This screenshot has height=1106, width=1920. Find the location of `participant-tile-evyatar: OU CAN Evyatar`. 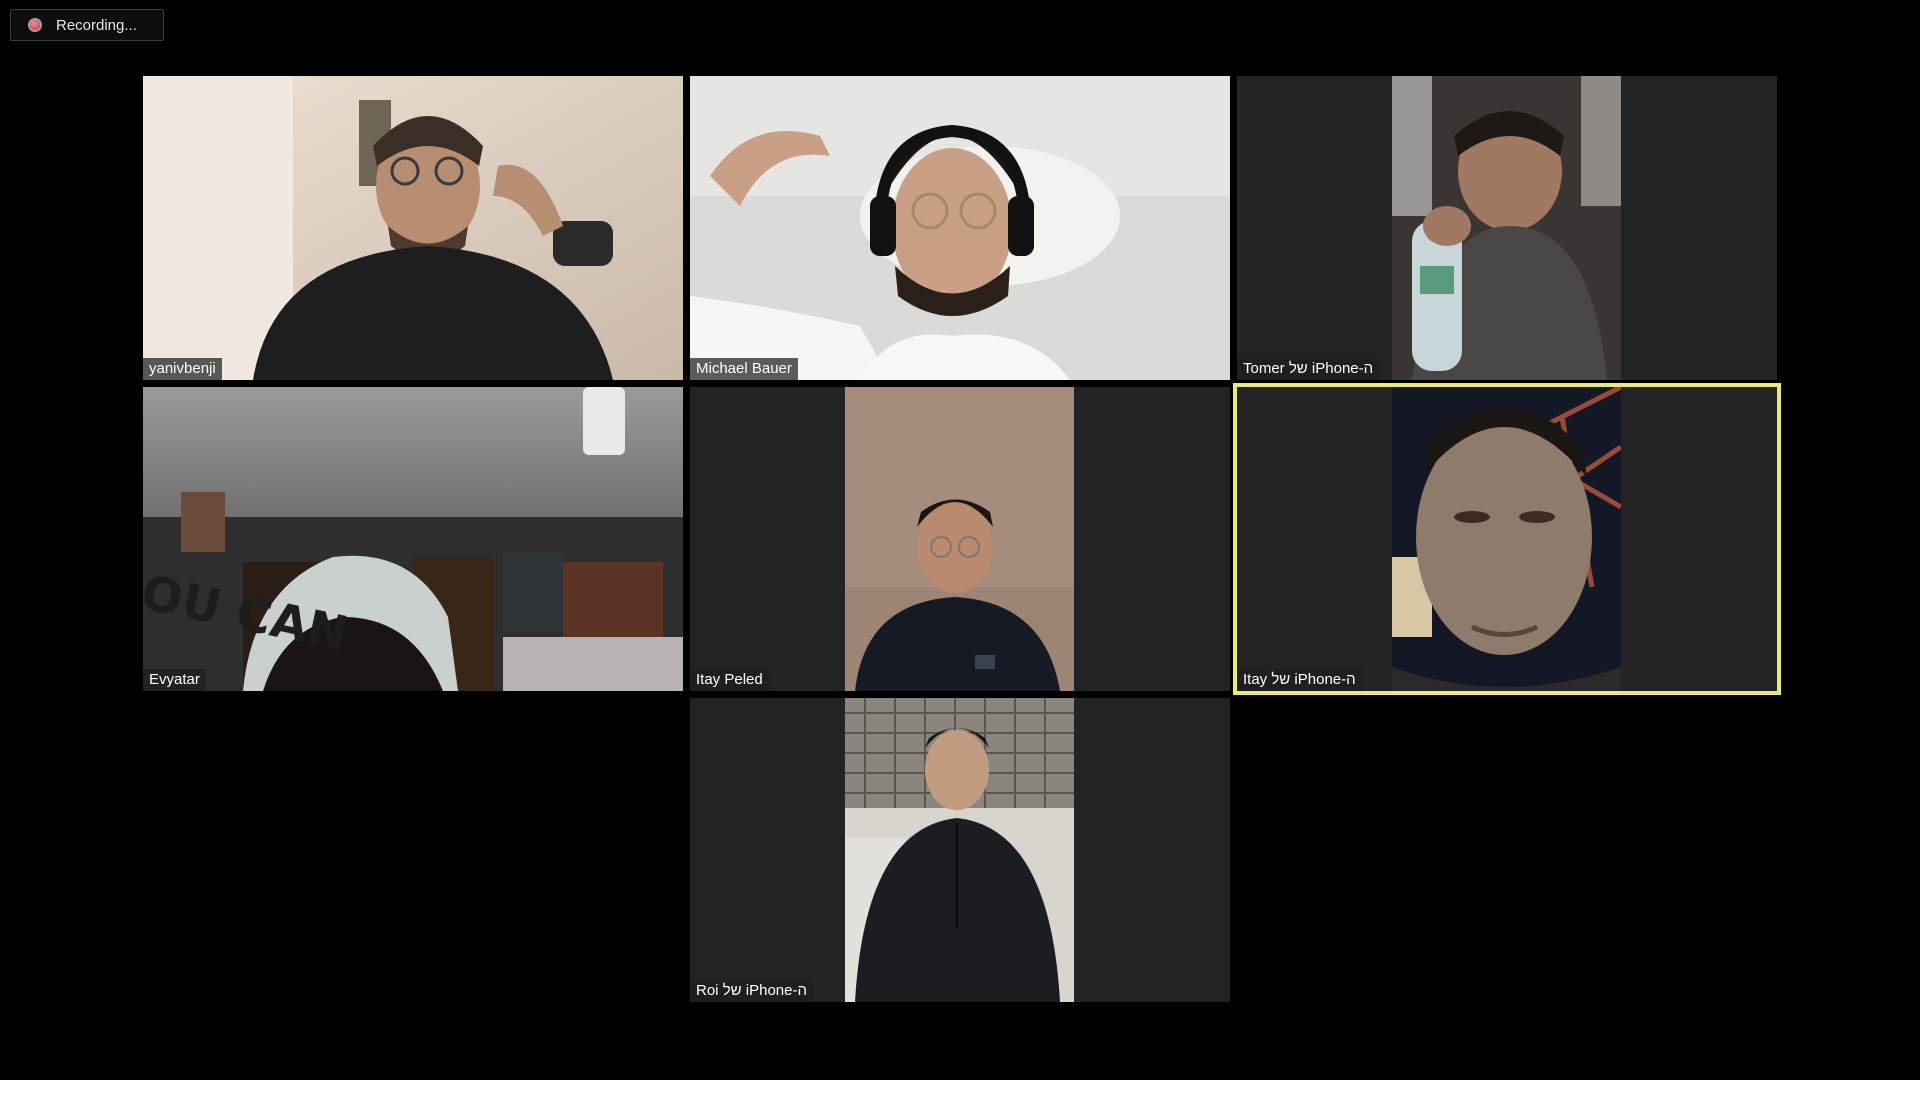

participant-tile-evyatar: OU CAN Evyatar is located at coordinates (413, 539).